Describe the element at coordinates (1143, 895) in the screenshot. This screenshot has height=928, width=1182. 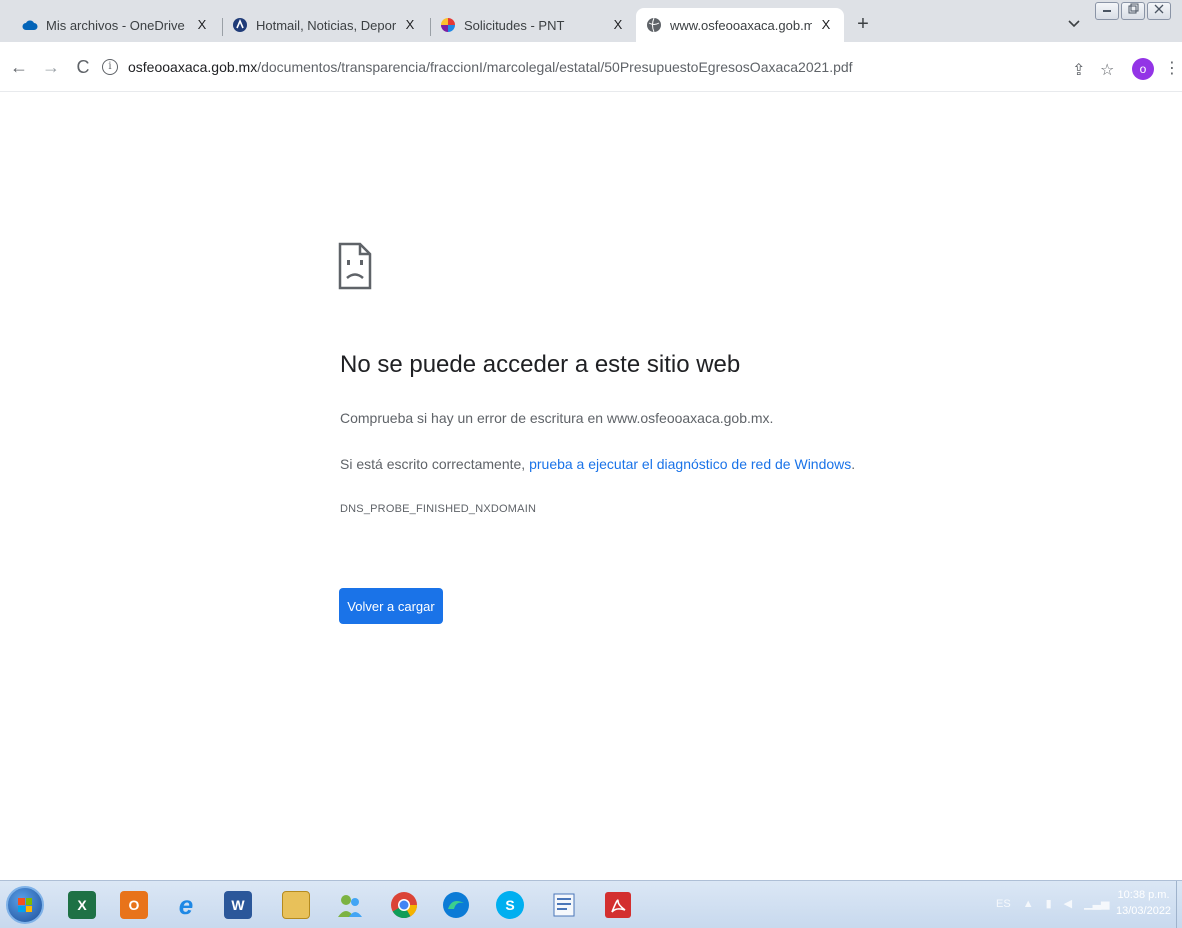
I see `clock-time: 10:38 p.m.` at that location.